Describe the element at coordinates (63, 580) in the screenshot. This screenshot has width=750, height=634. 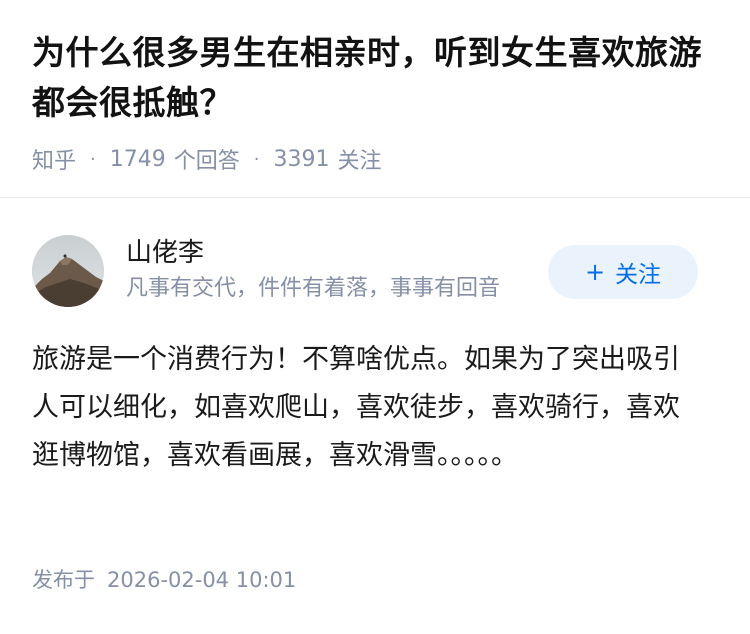
I see `publish-label: 发布于` at that location.